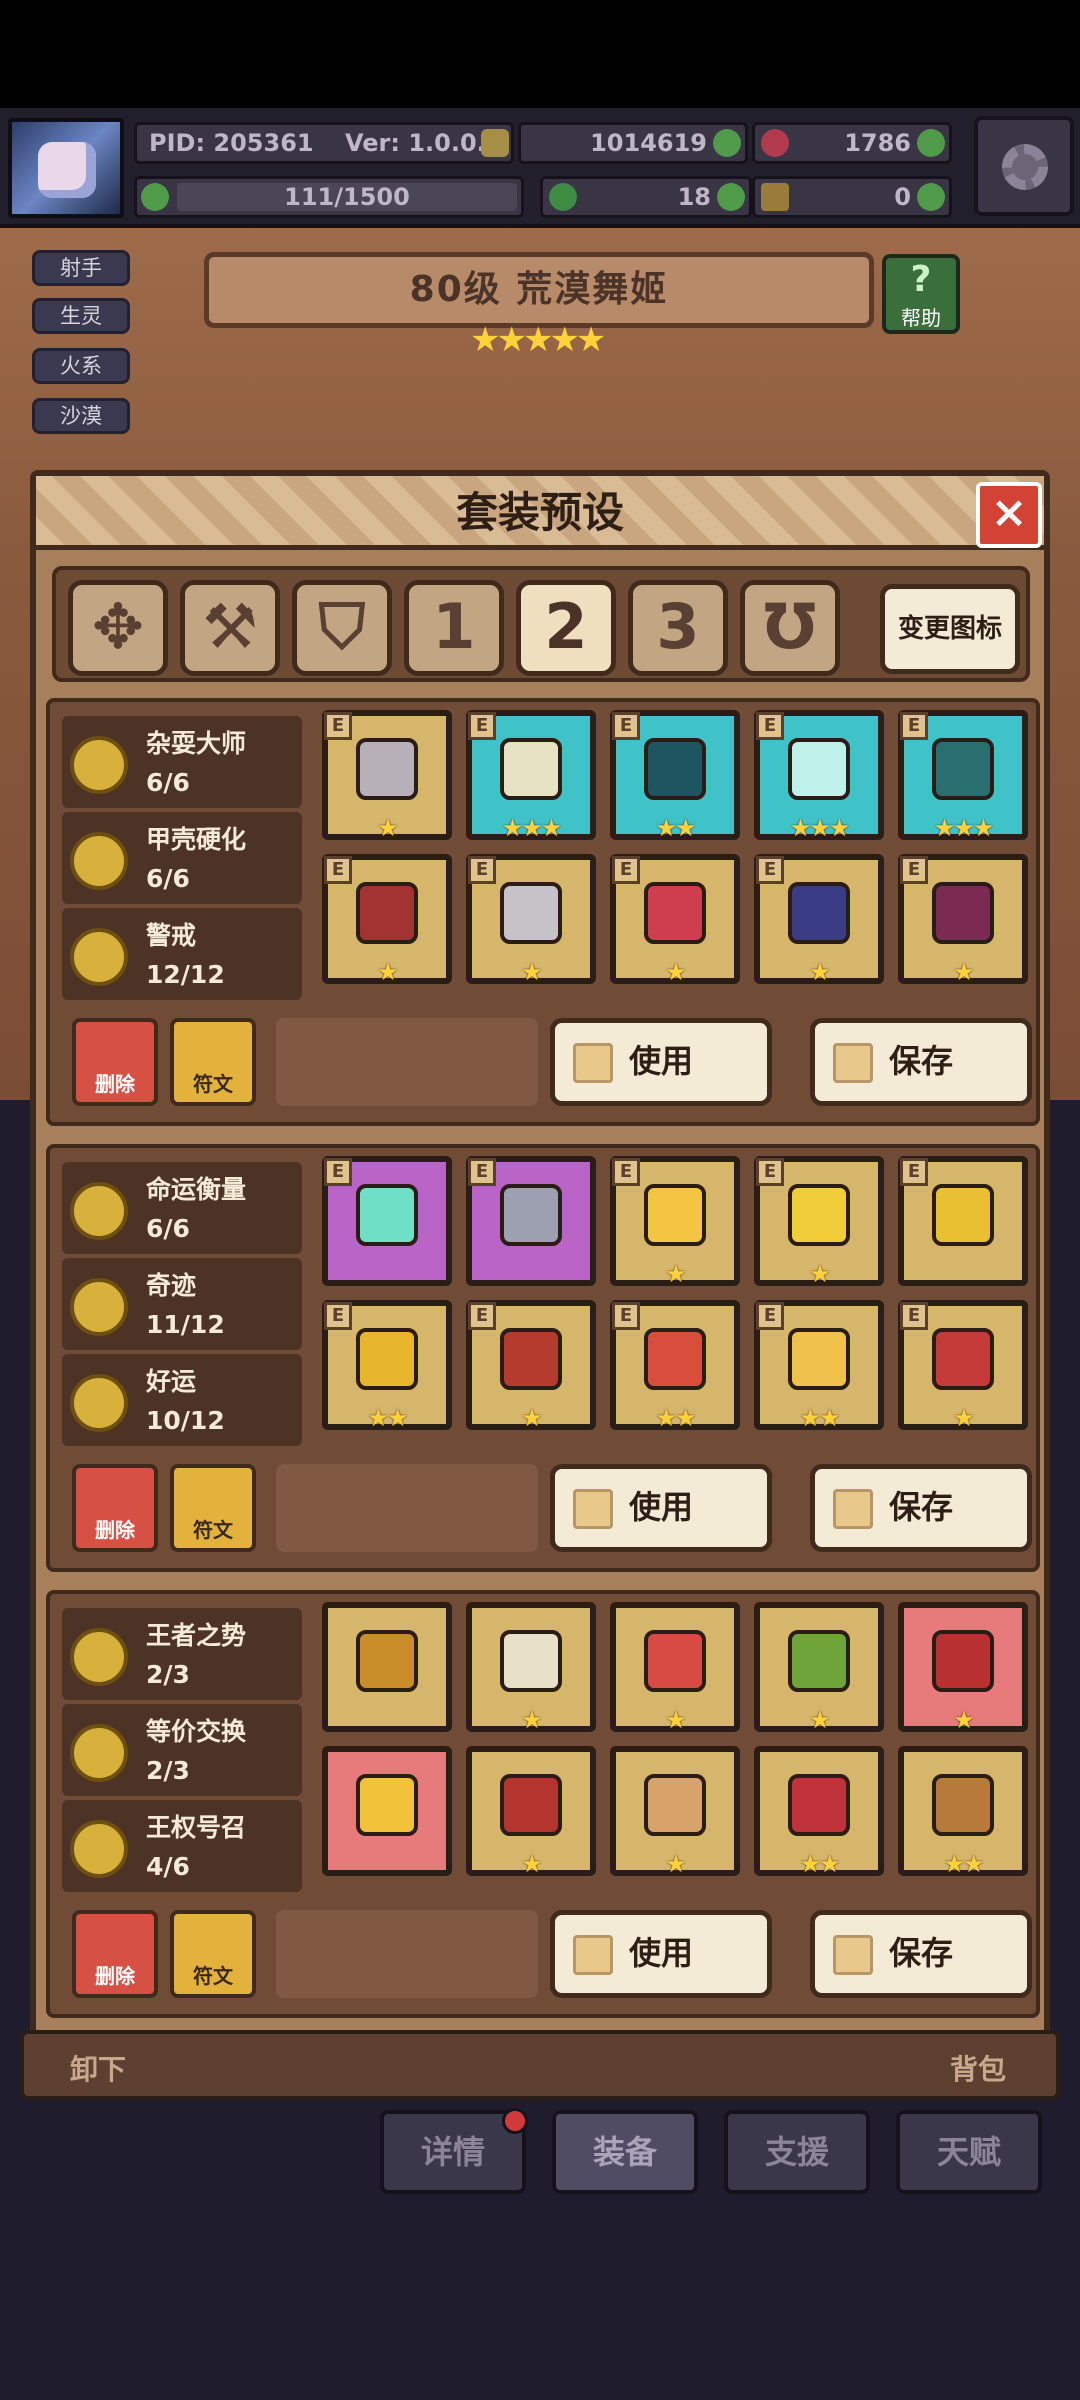 The width and height of the screenshot is (1080, 2400). I want to click on close-button: ×, so click(1009, 515).